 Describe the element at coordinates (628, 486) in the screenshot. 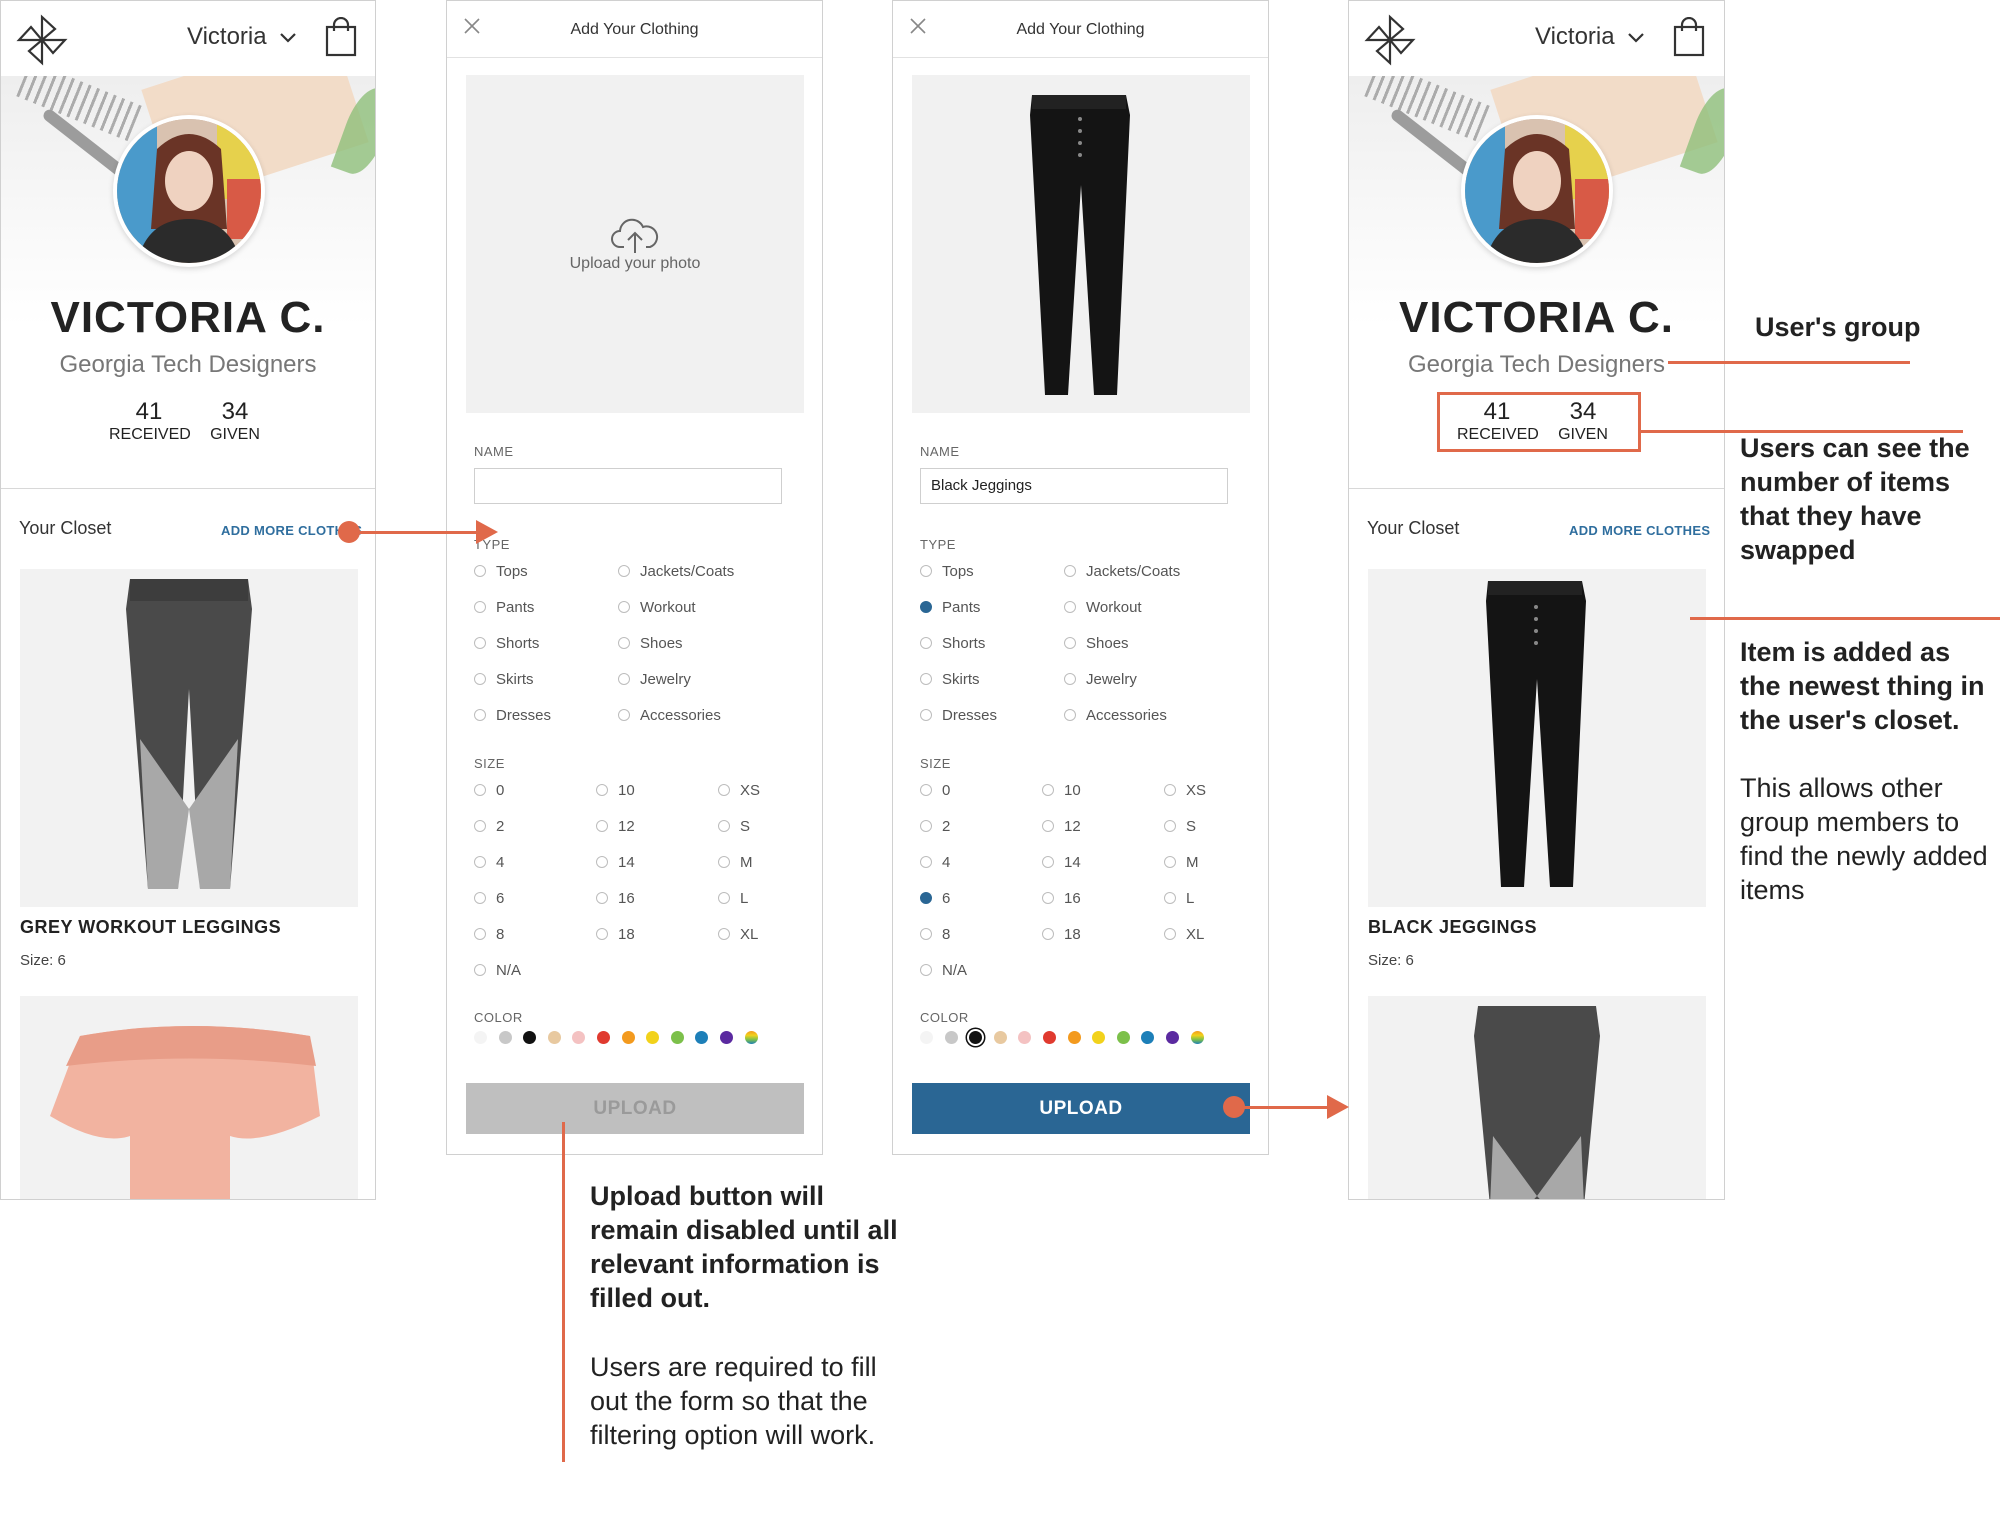

I see `name-input` at that location.